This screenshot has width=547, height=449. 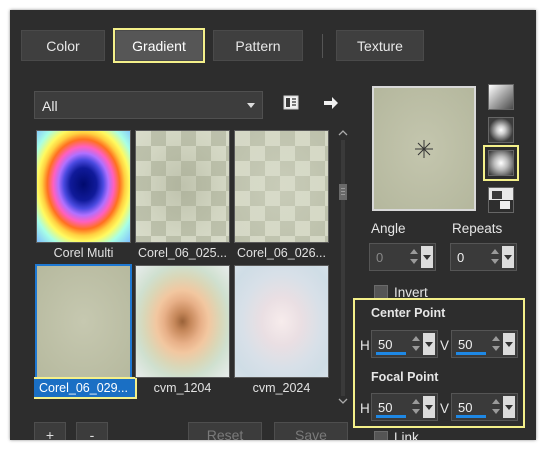 What do you see at coordinates (159, 45) in the screenshot?
I see `tab-gradient: Gradient` at bounding box center [159, 45].